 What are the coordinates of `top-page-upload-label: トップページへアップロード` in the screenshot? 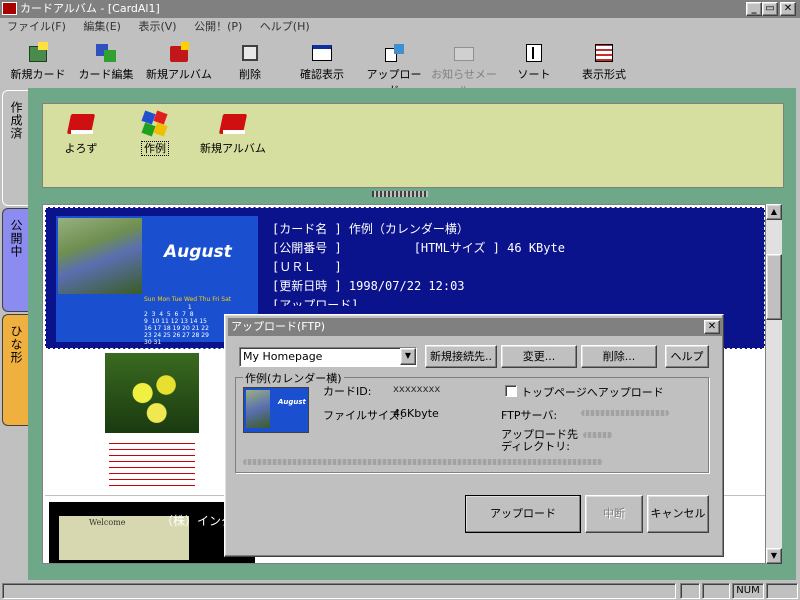 It's located at (592, 392).